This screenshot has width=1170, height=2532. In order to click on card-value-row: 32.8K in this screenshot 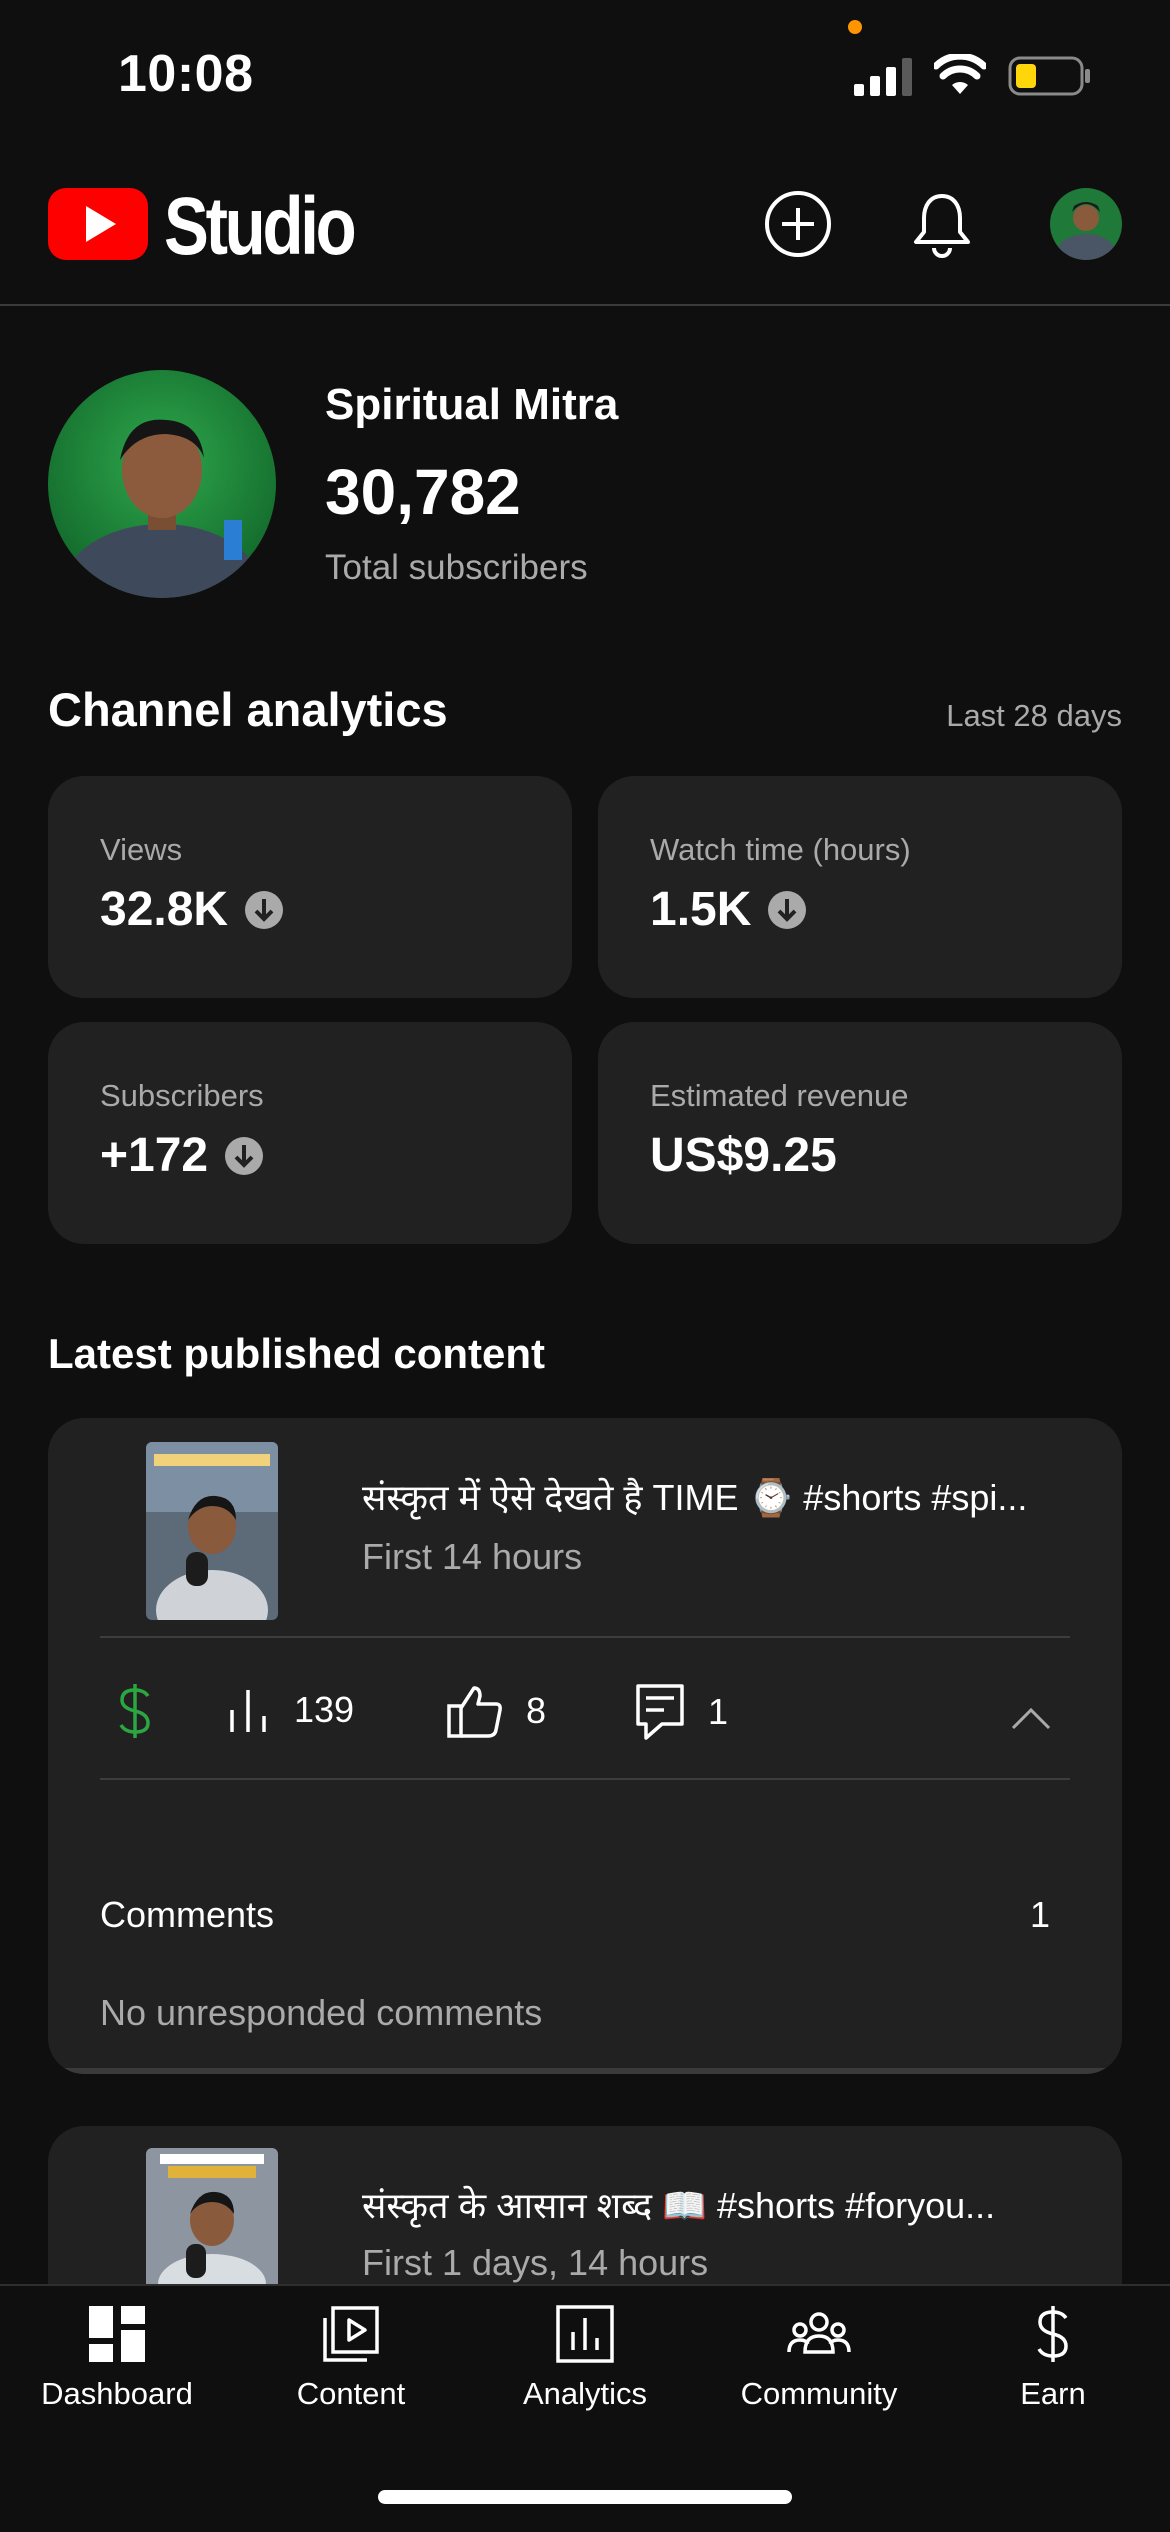, I will do `click(192, 909)`.